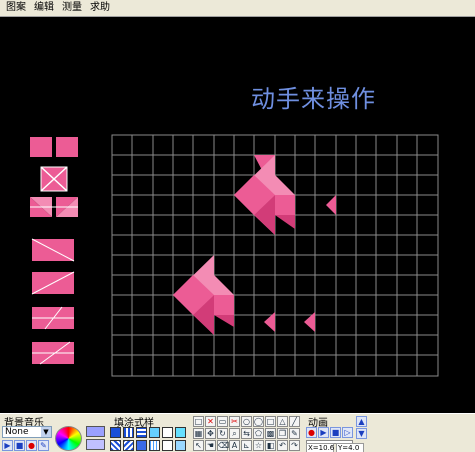  What do you see at coordinates (320, 447) in the screenshot?
I see `coord-x: X=10.6` at bounding box center [320, 447].